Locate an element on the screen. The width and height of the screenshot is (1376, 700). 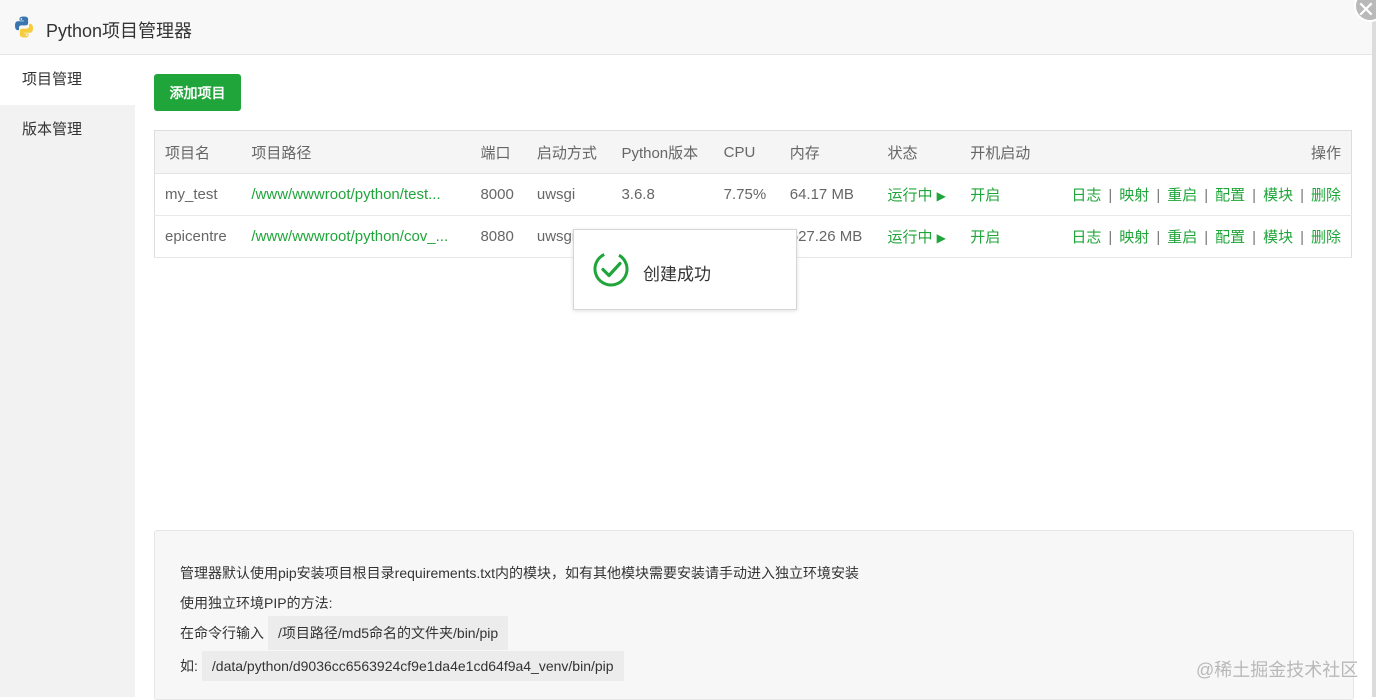
column-header-name: 项目名 is located at coordinates (198, 152).